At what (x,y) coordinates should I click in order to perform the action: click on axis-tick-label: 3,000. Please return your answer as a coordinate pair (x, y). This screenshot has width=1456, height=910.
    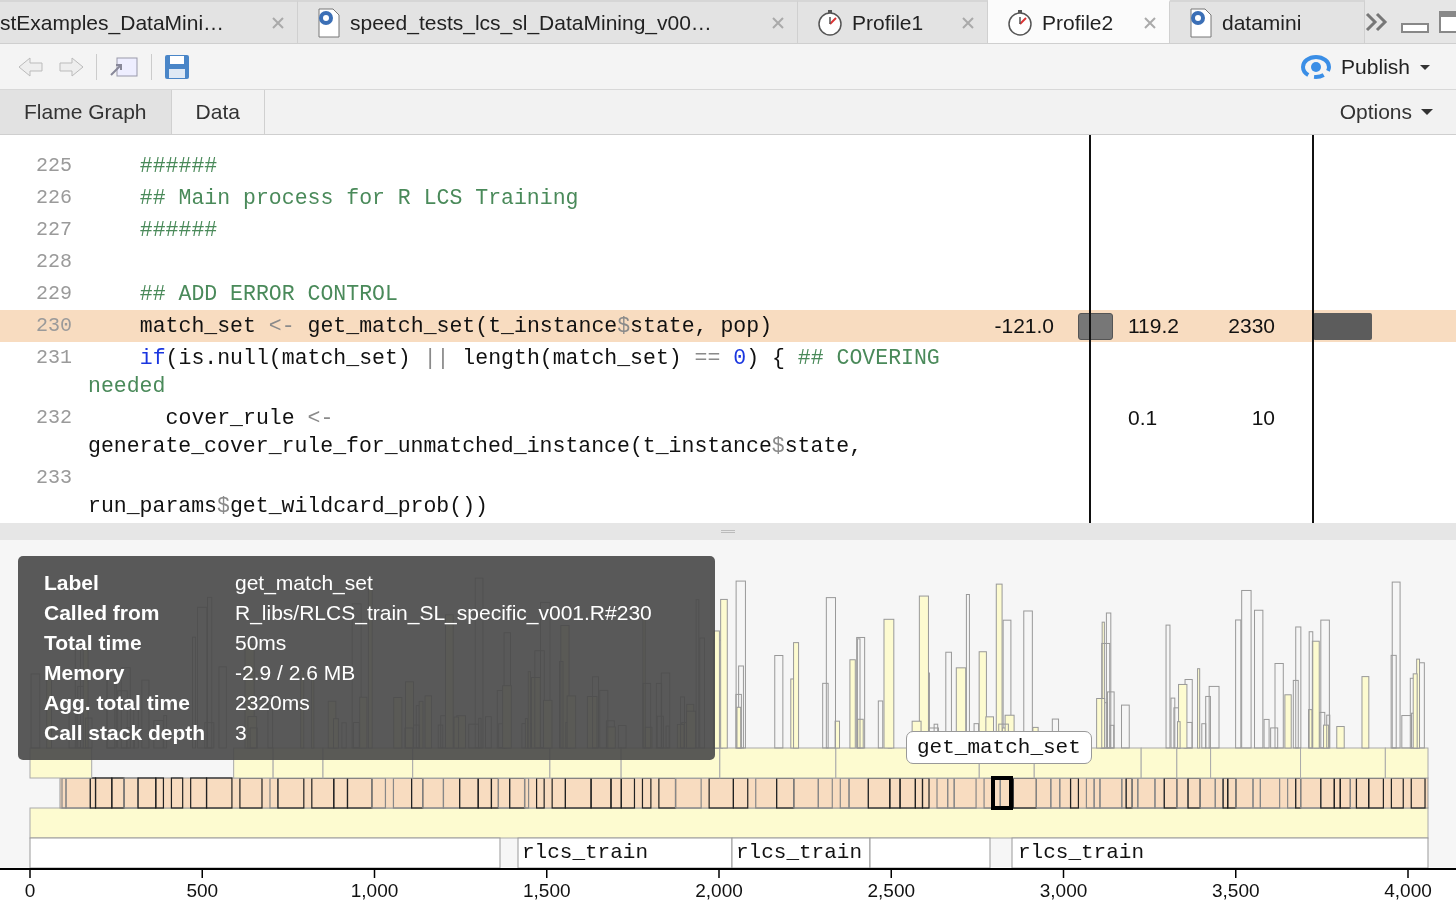
    Looking at the image, I should click on (1063, 891).